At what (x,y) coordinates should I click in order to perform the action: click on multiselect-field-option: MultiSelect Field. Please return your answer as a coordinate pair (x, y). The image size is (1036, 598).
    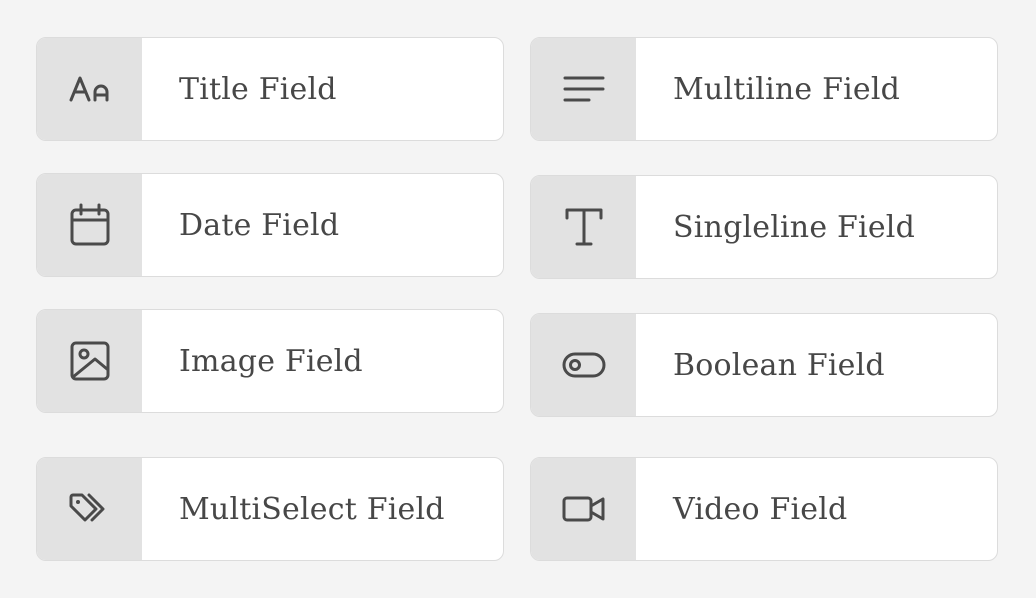
    Looking at the image, I should click on (270, 509).